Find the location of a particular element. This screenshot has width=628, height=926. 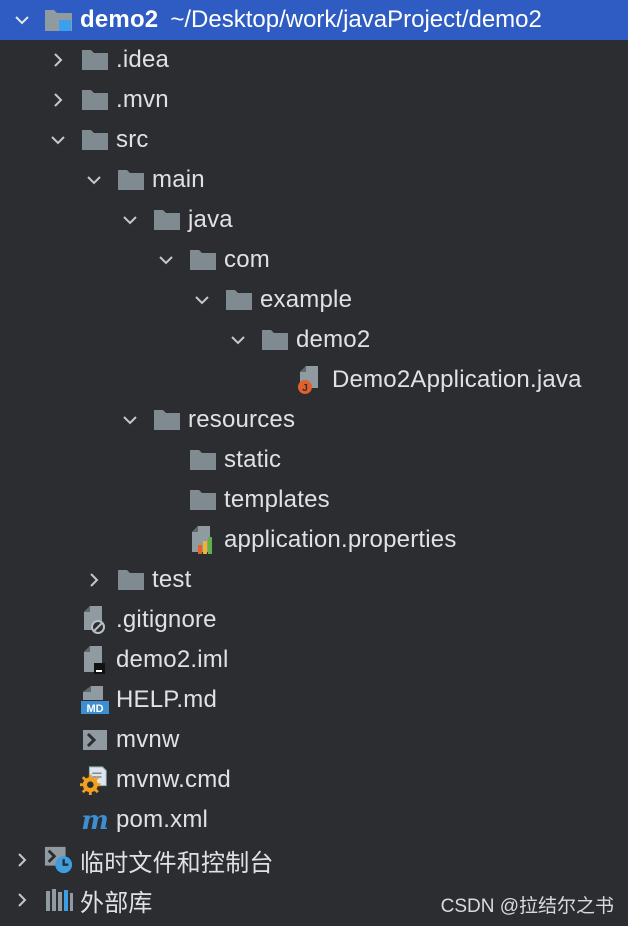

tree-item-label: static is located at coordinates (253, 459).